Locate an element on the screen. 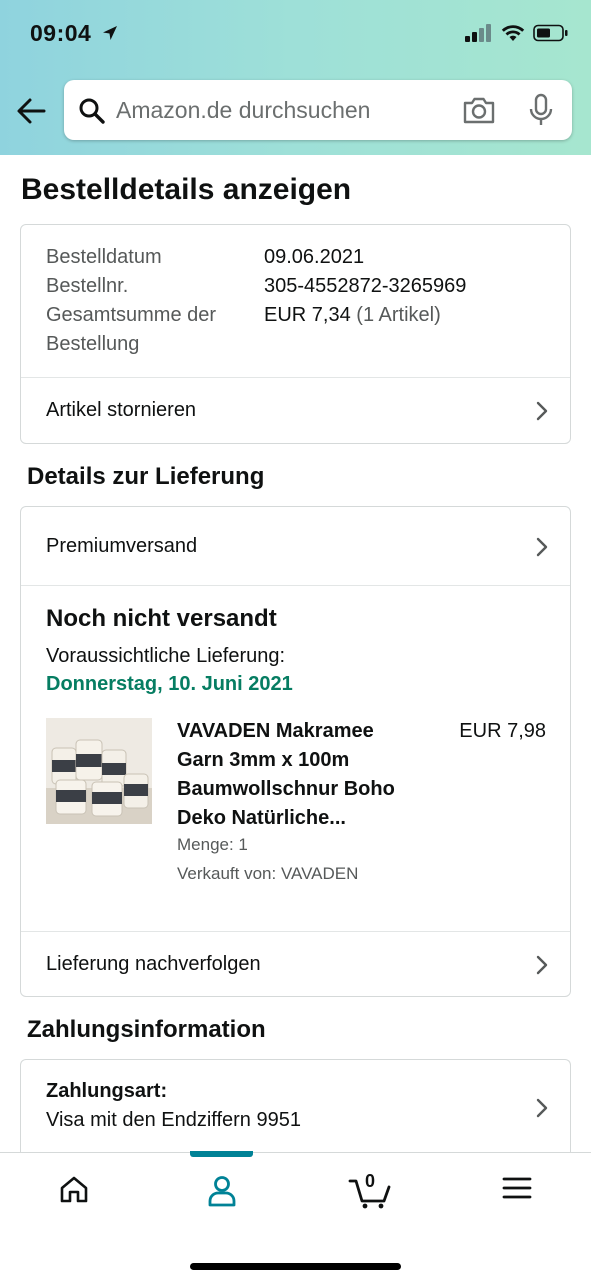  expected-delivery-label: Voraussichtliche Lieferung: is located at coordinates (166, 656).